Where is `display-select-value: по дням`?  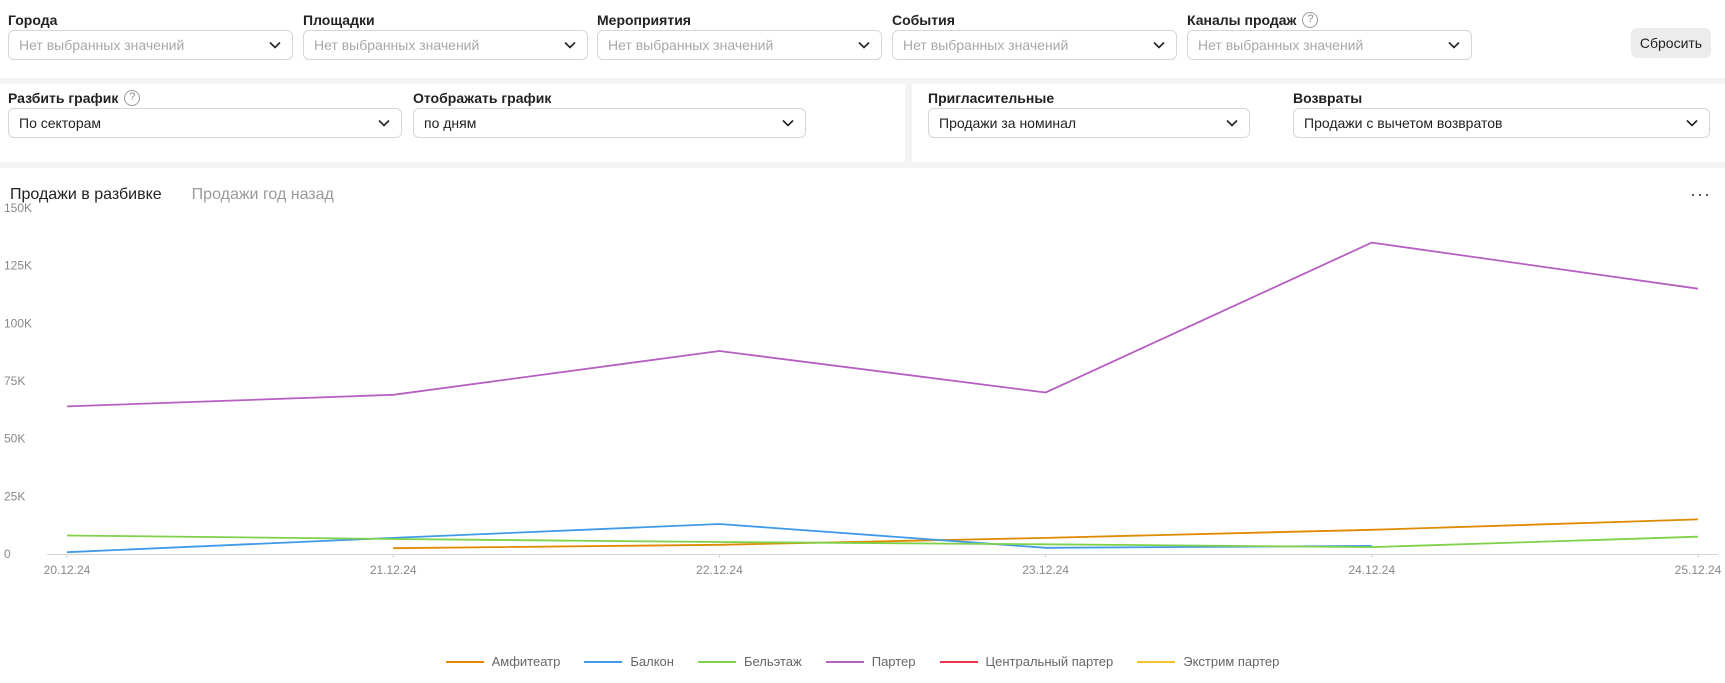
display-select-value: по дням is located at coordinates (450, 123).